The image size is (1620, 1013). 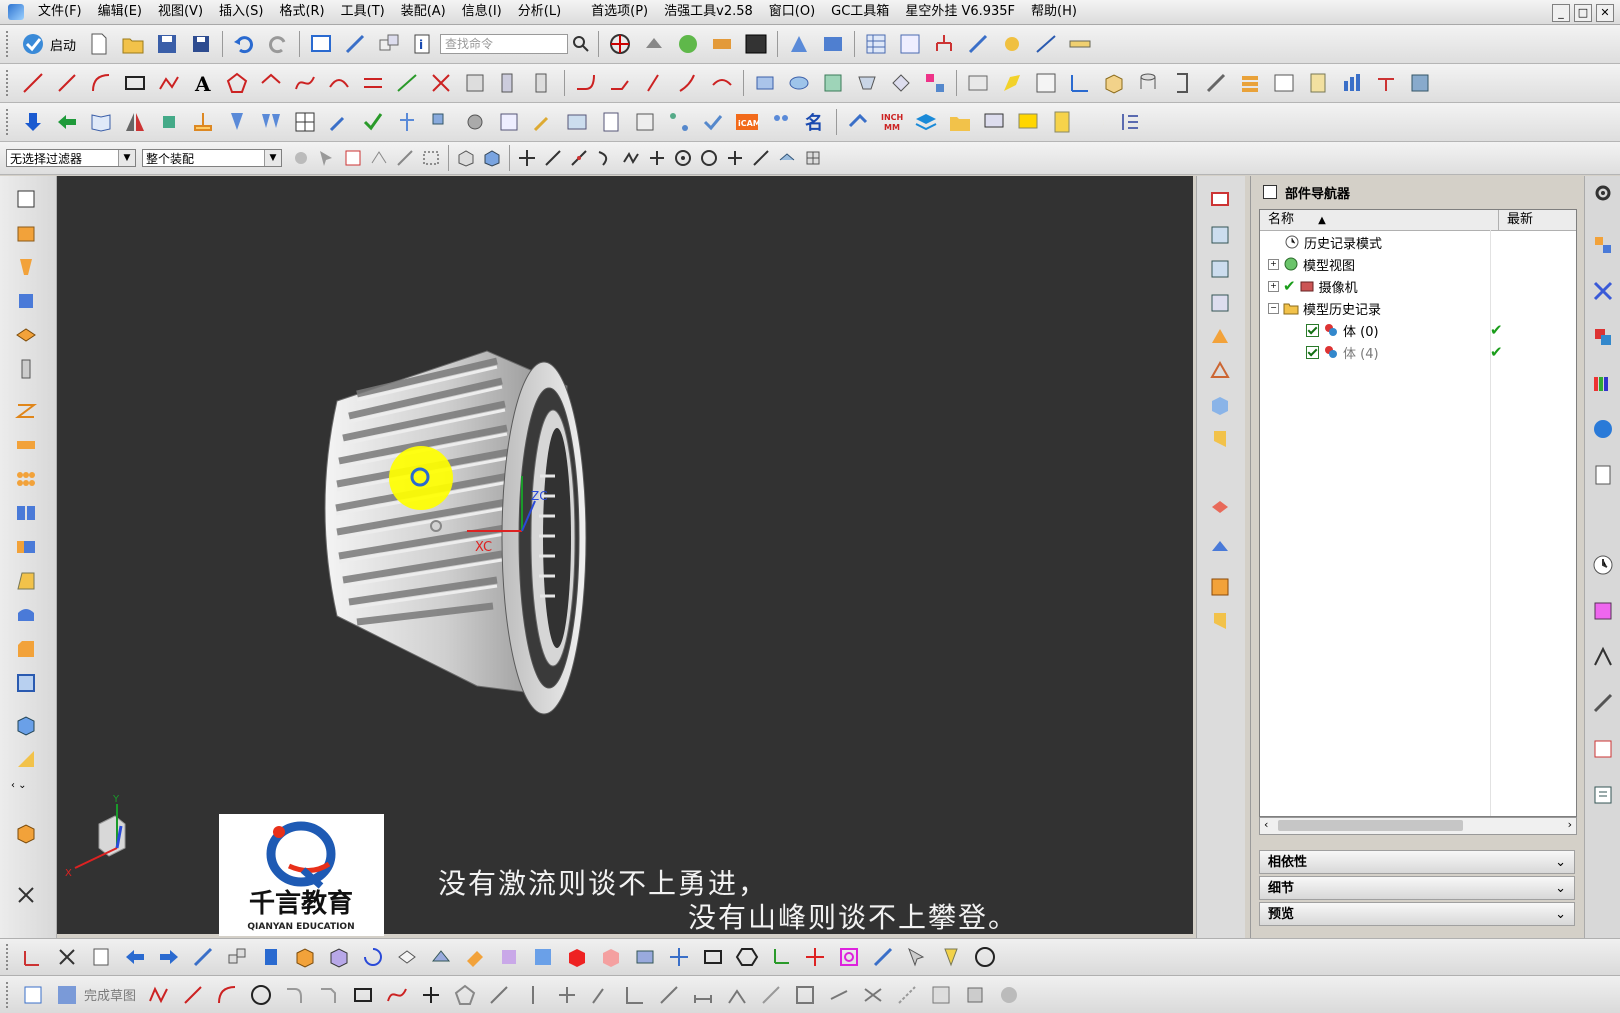 What do you see at coordinates (581, 44) in the screenshot?
I see `search-icon` at bounding box center [581, 44].